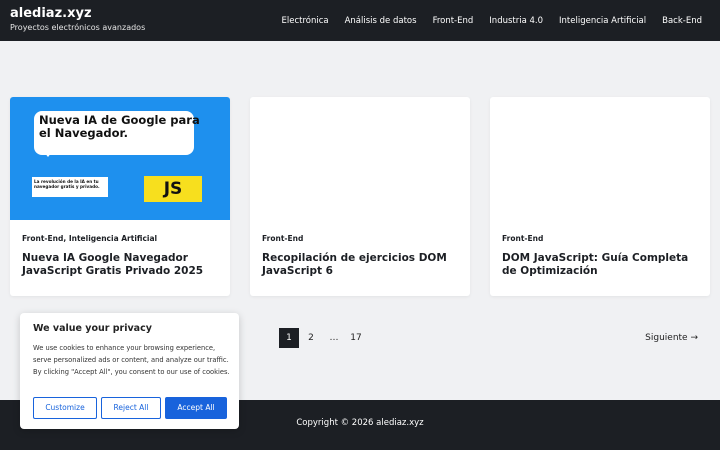  I want to click on nav-item-industria-4: Industria 4.0, so click(516, 21).